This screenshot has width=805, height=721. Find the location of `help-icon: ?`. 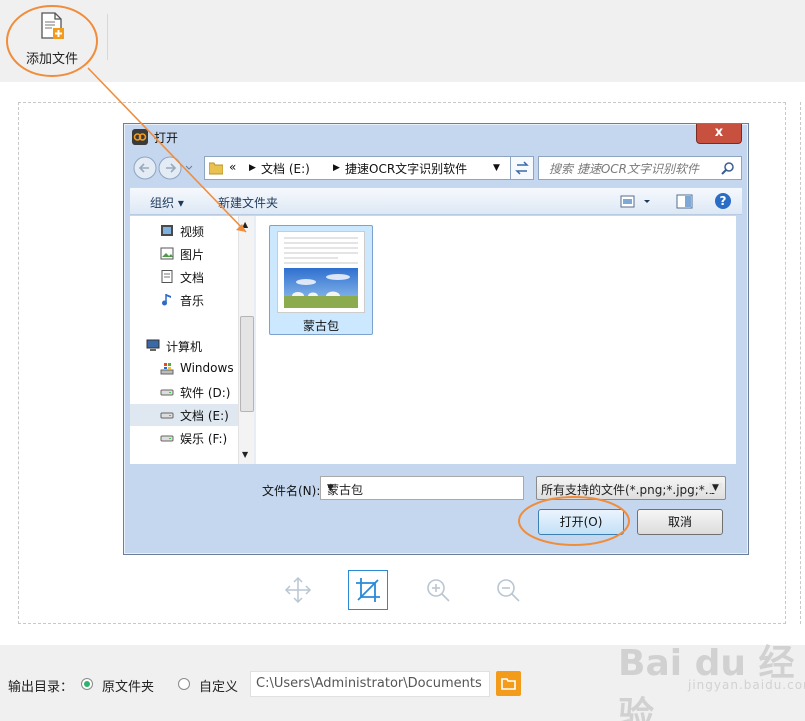

help-icon: ? is located at coordinates (723, 201).